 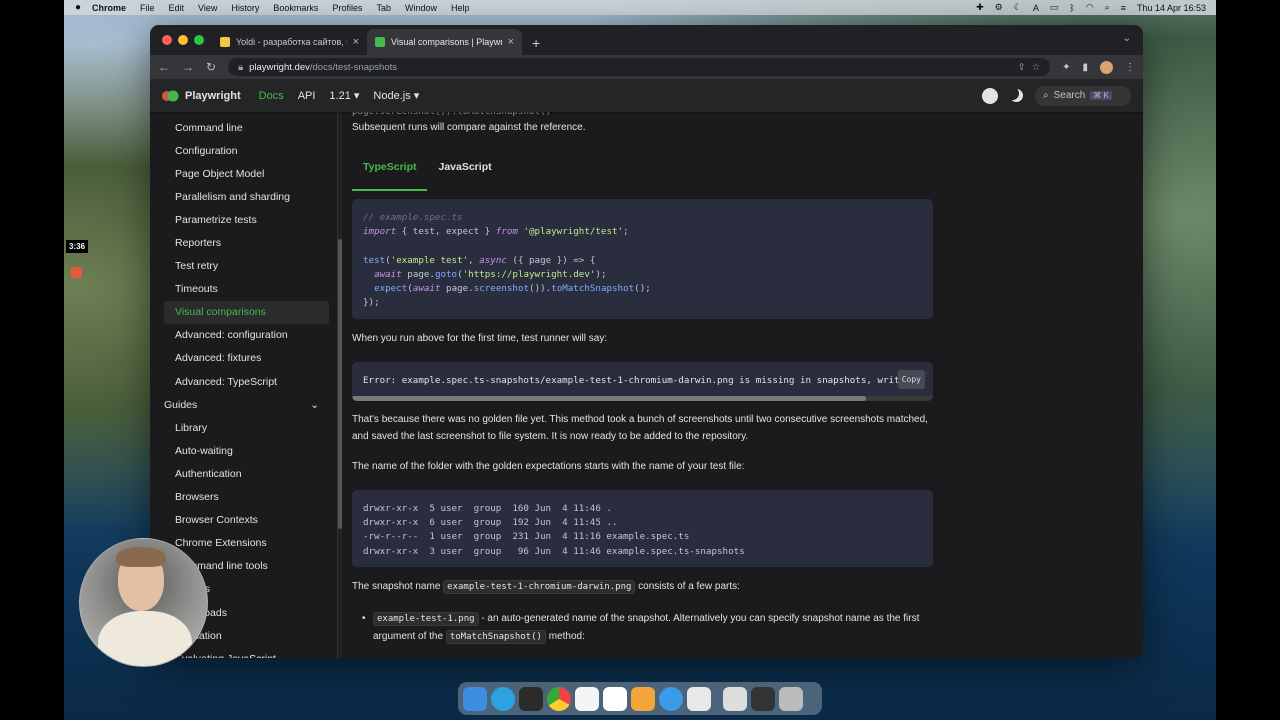 What do you see at coordinates (1036, 67) in the screenshot?
I see `bookmark-star-icon: ☆` at bounding box center [1036, 67].